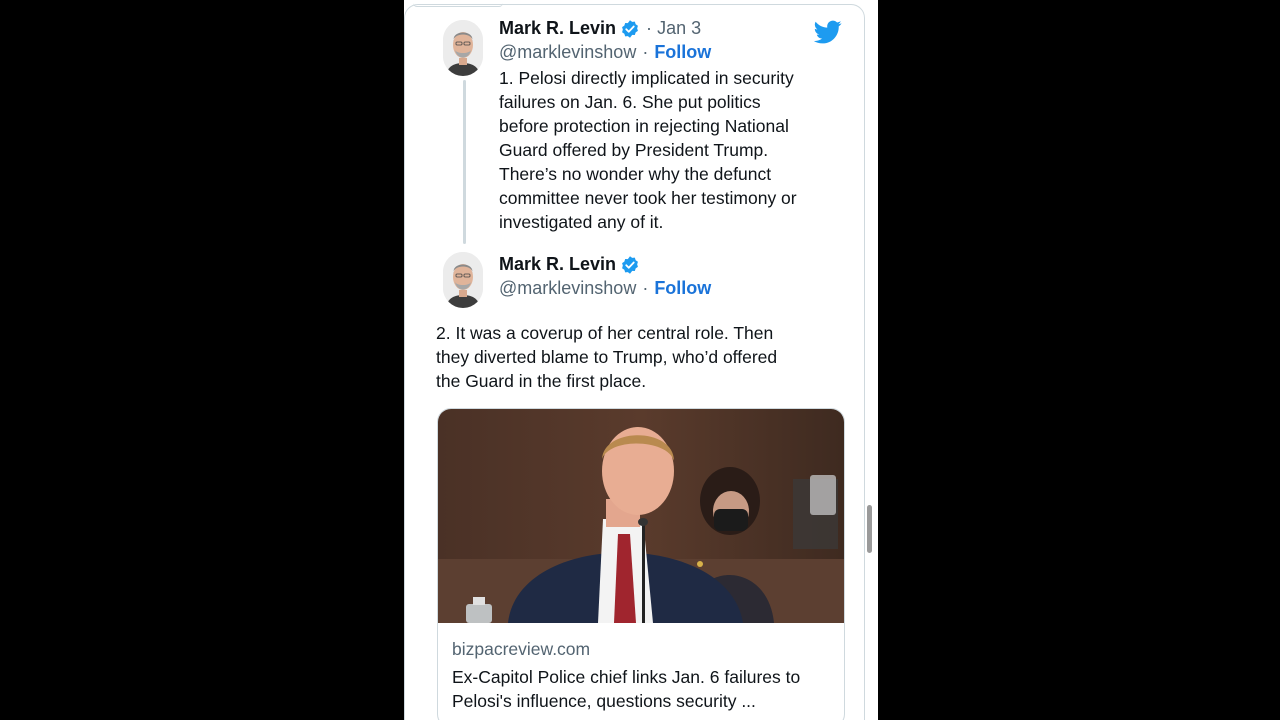  I want to click on tweet-1-handle-row: @marklevinshow · Follow, so click(605, 52).